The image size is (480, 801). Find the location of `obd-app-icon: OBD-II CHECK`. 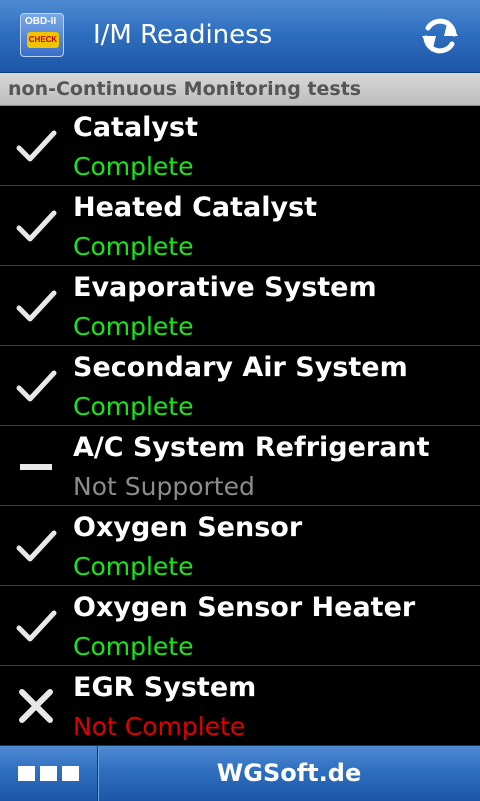

obd-app-icon: OBD-II CHECK is located at coordinates (42, 35).